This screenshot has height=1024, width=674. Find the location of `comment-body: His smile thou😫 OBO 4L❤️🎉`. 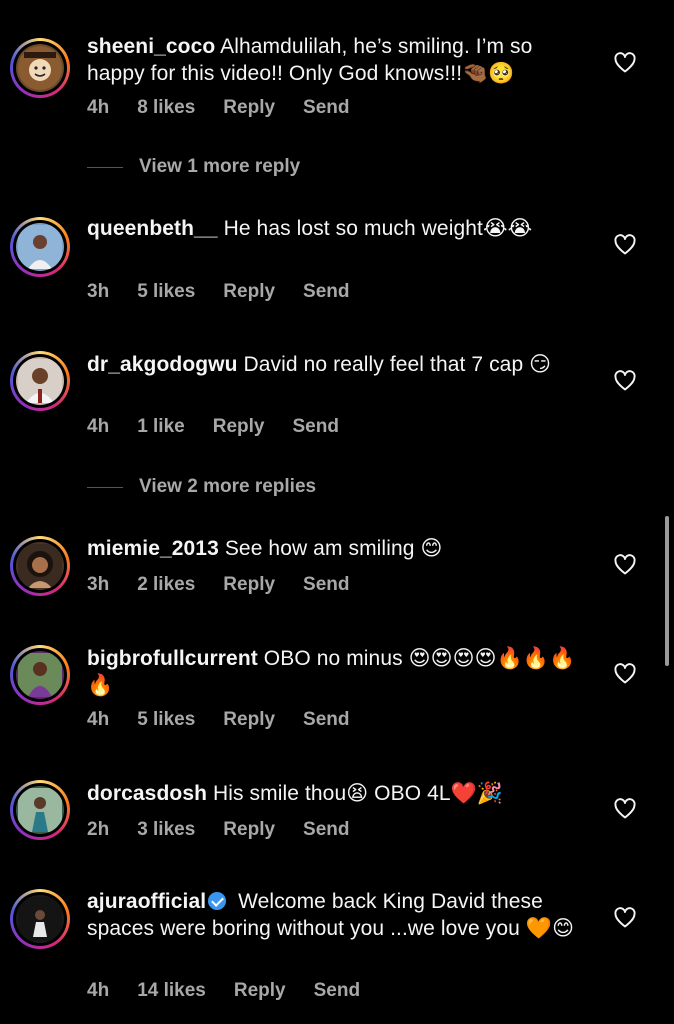

comment-body: His smile thou😫 OBO 4L❤️🎉 is located at coordinates (358, 793).